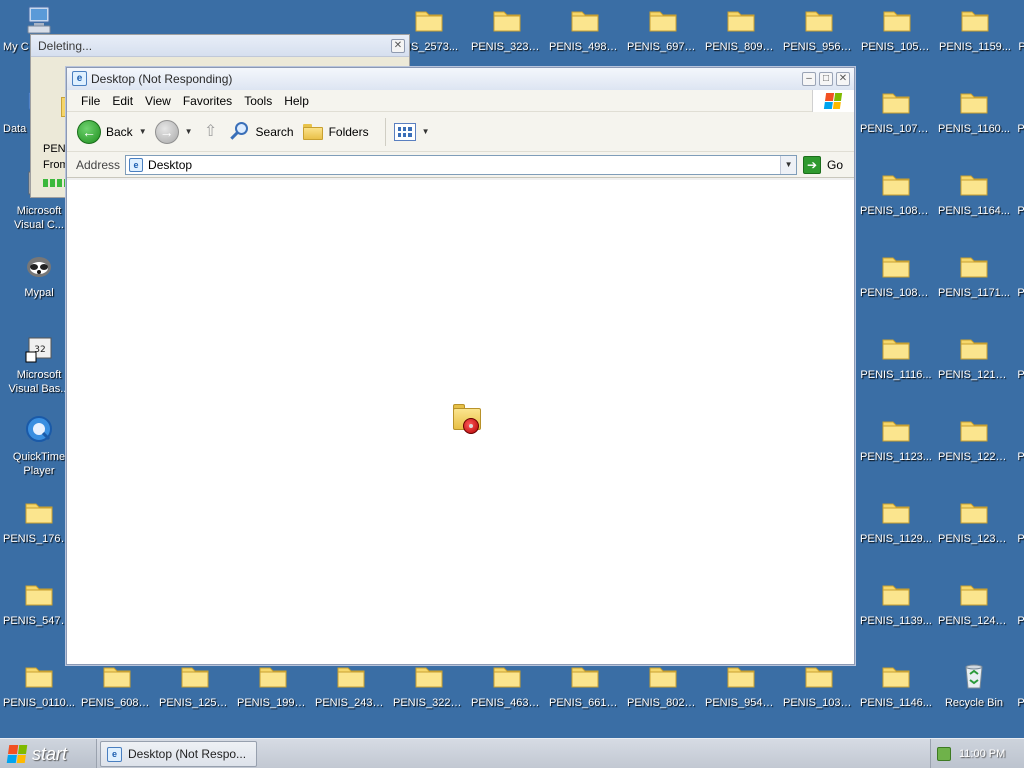 The width and height of the screenshot is (1024, 768). I want to click on back-arrow-icon: ←, so click(89, 131).